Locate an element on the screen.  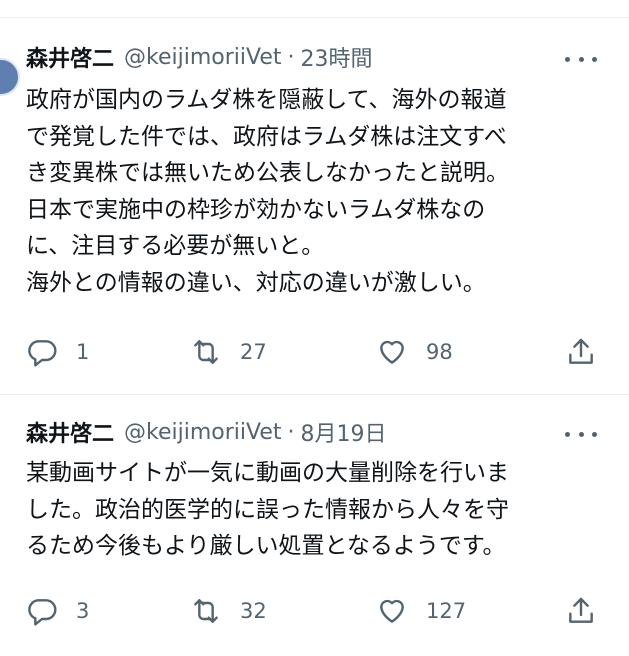
like-count: 127 is located at coordinates (446, 611).